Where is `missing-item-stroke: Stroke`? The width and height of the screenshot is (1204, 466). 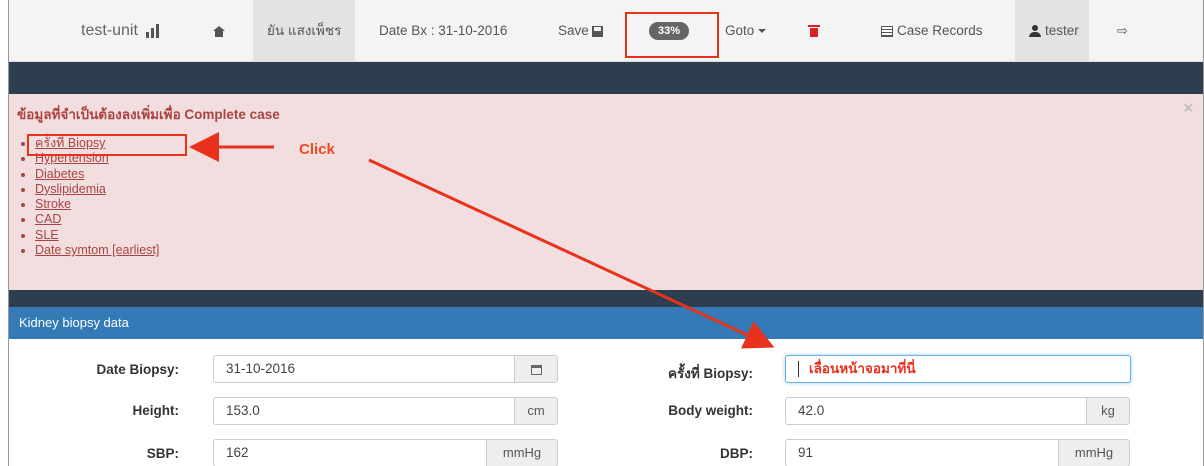
missing-item-stroke: Stroke is located at coordinates (53, 204).